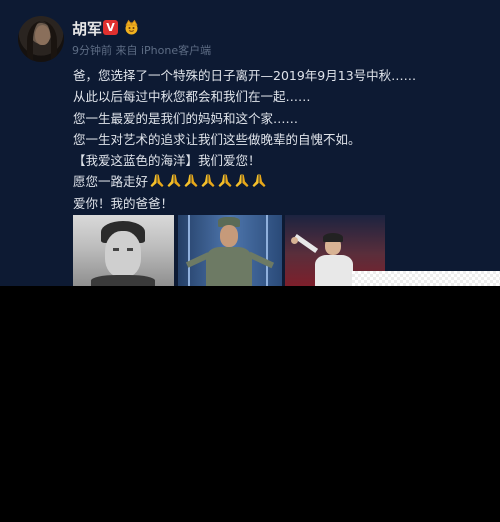  What do you see at coordinates (230, 250) in the screenshot?
I see `stage-photo-uniform` at bounding box center [230, 250].